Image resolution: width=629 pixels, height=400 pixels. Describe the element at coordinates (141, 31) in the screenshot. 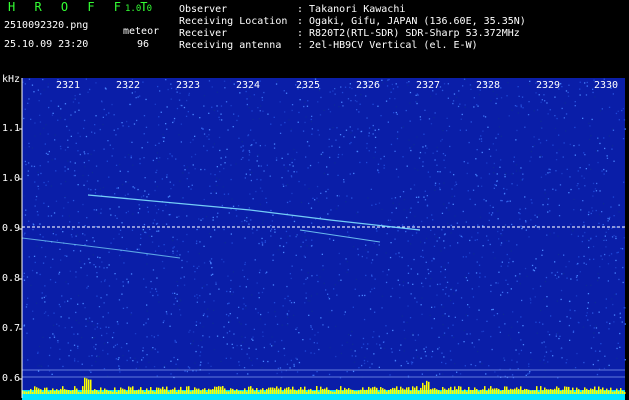

I see `meteor-label: meteor` at that location.